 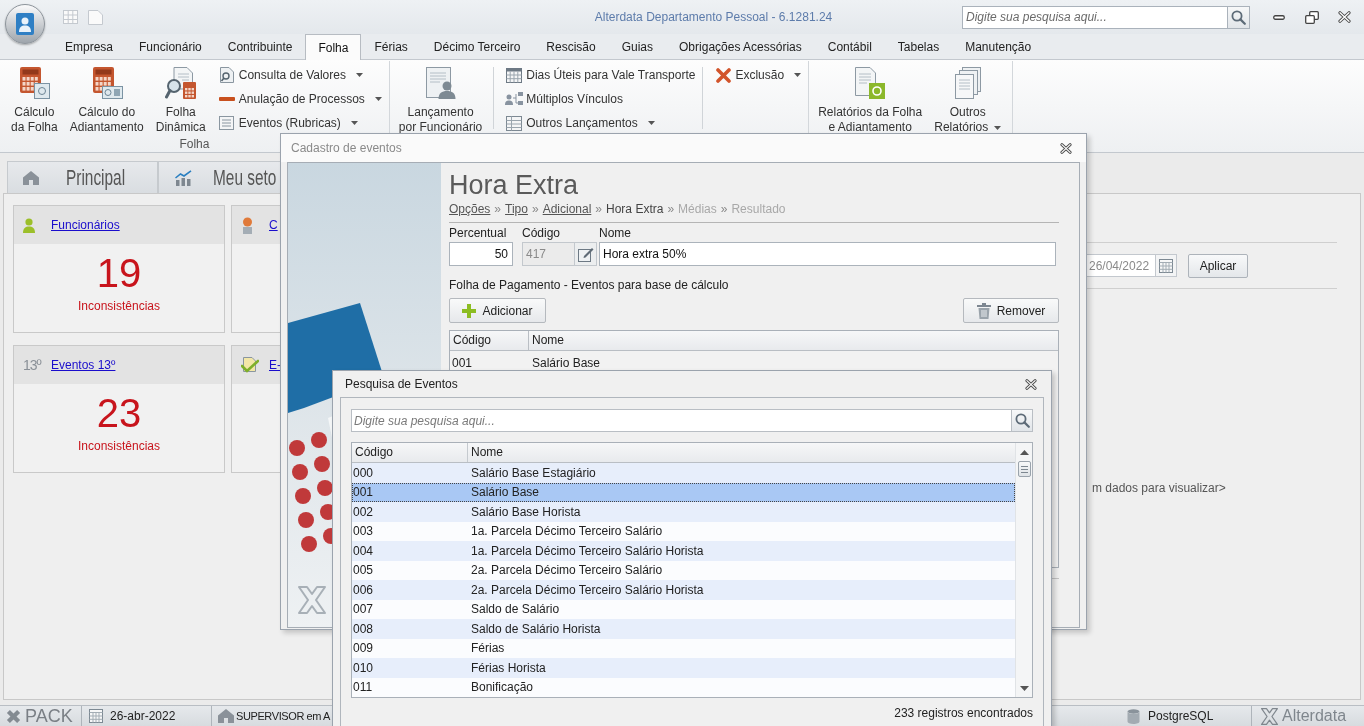 I want to click on breadcrumb-link: Adicional, so click(x=567, y=209).